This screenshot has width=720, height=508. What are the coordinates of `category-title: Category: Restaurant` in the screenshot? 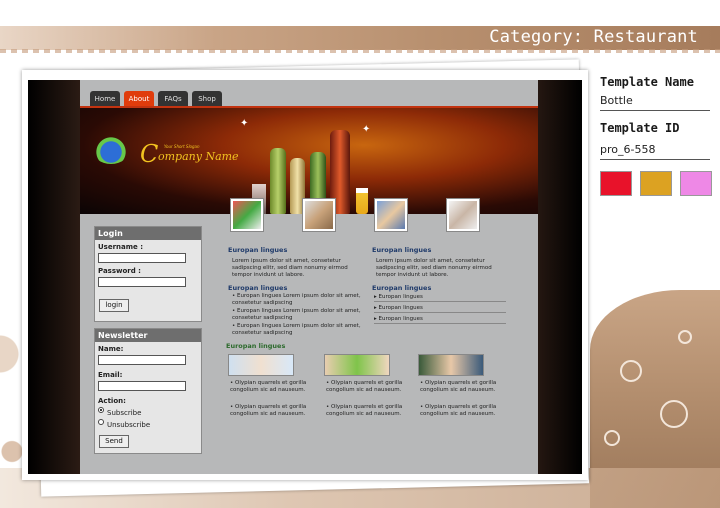 It's located at (593, 37).